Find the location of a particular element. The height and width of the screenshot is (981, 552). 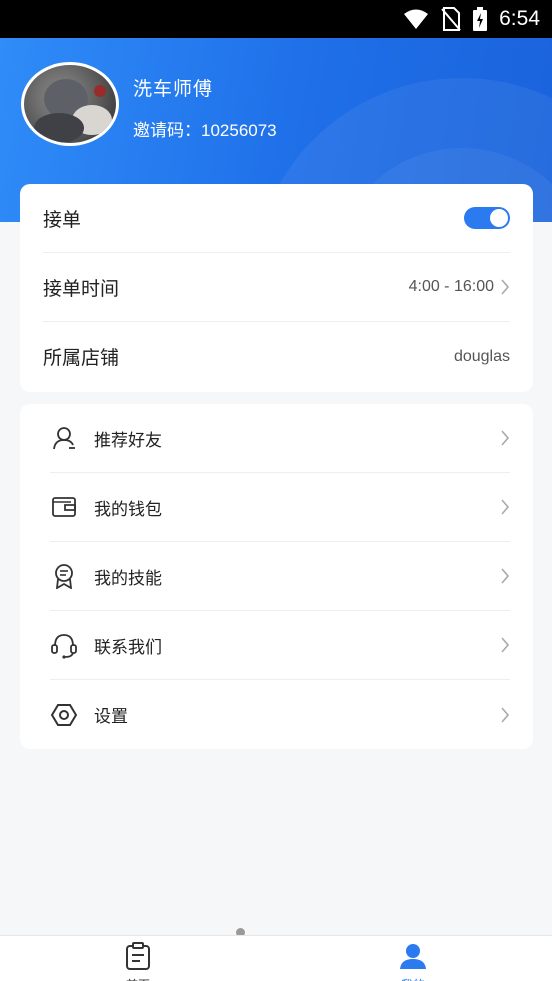

menu-item-wallet: 我的钱包 is located at coordinates (280, 507).